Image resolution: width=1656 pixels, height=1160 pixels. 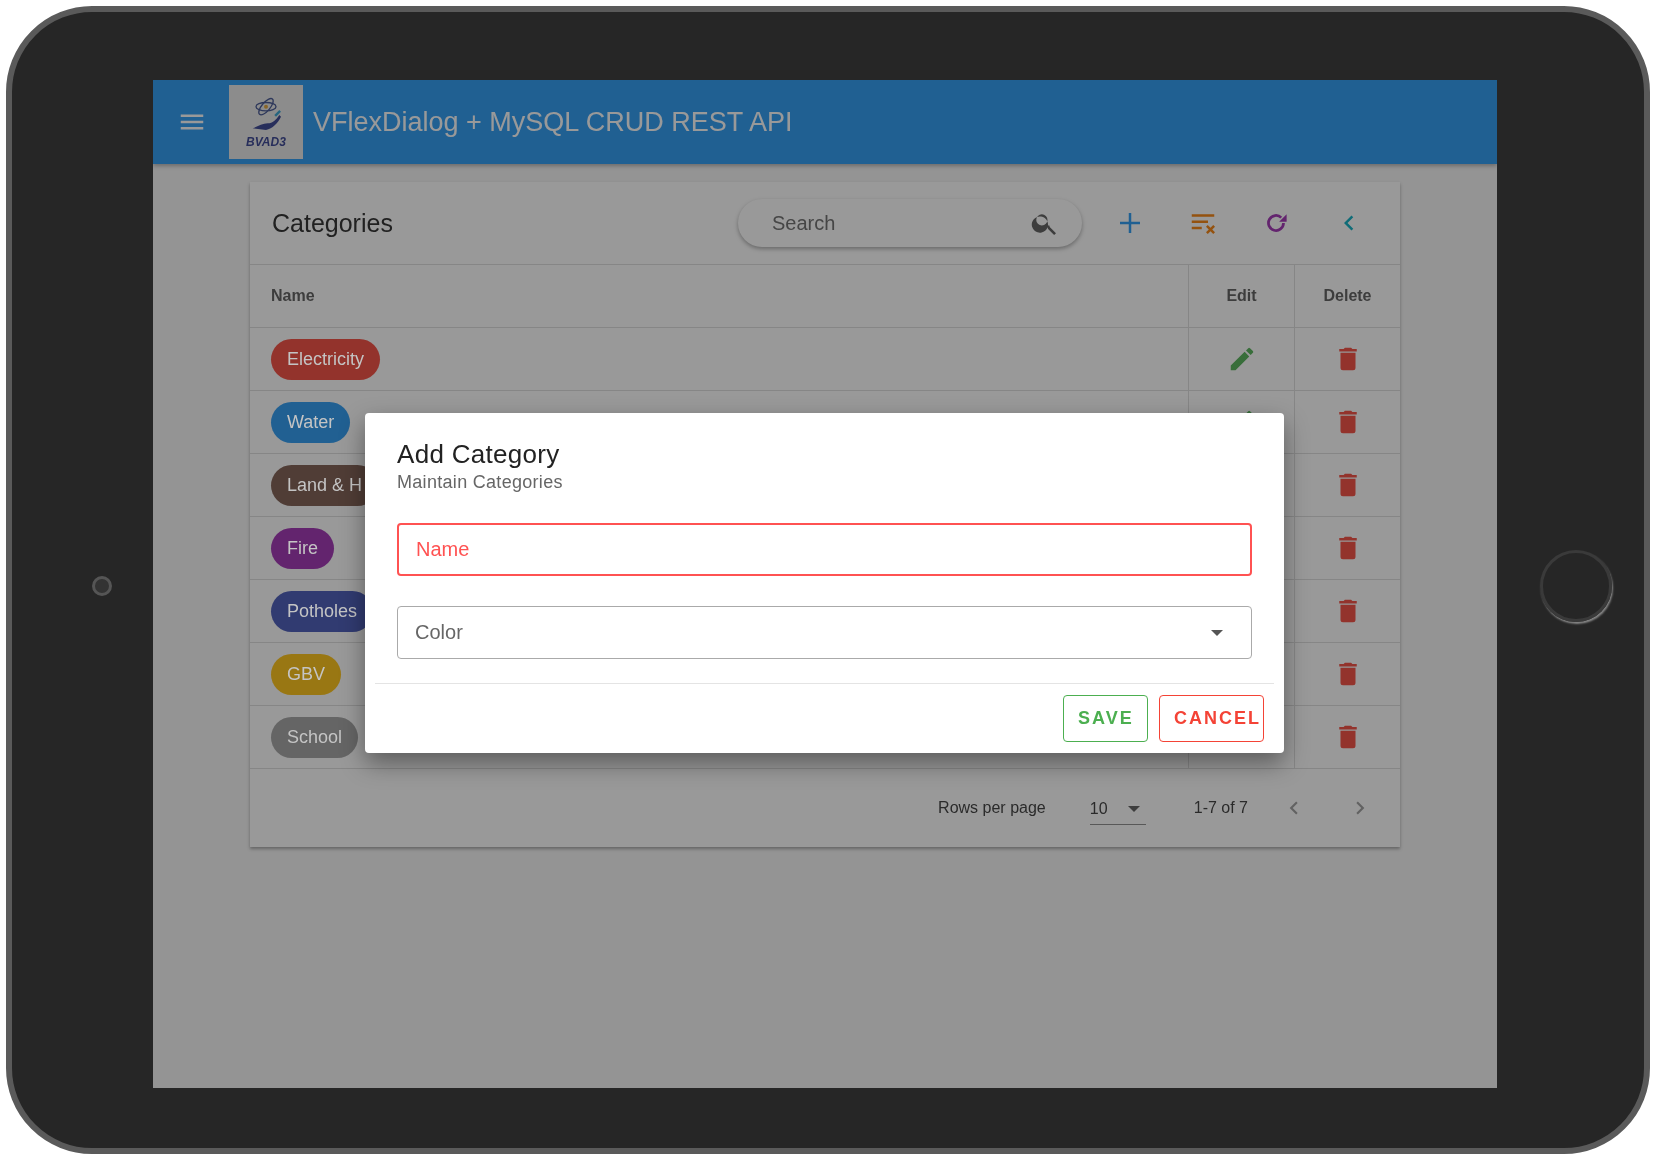 What do you see at coordinates (1098, 808) in the screenshot?
I see `rows-per-page-value: 10` at bounding box center [1098, 808].